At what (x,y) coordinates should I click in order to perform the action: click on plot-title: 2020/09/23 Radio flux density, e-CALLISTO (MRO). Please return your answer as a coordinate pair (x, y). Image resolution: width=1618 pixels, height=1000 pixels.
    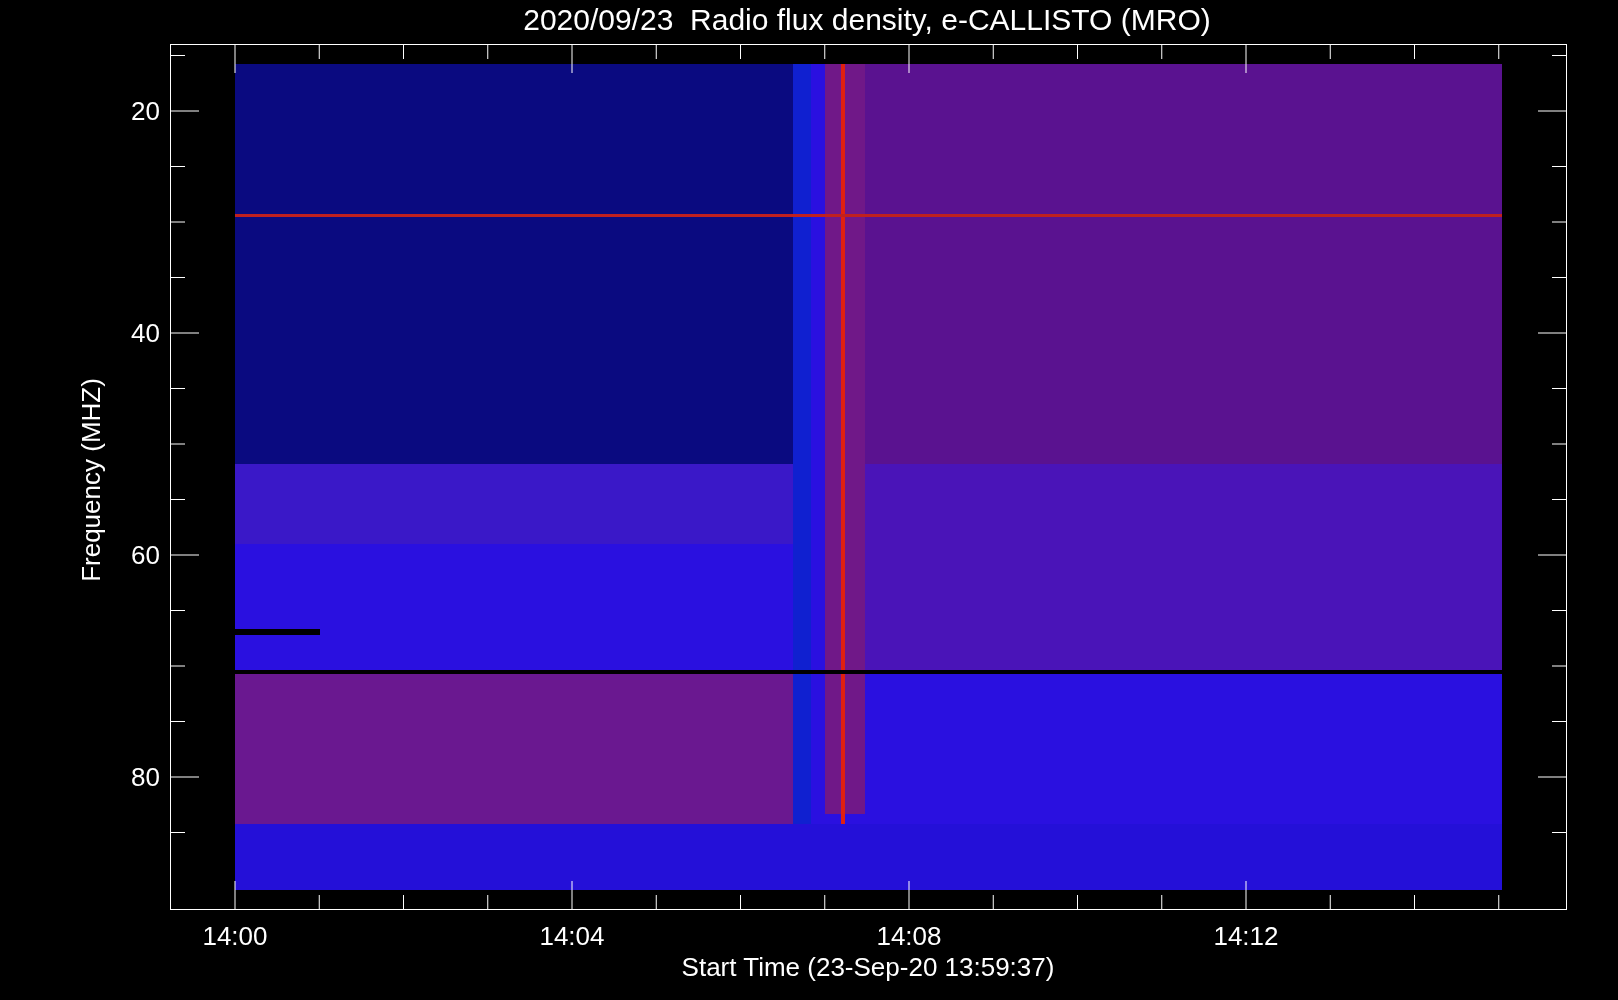
    Looking at the image, I should click on (867, 19).